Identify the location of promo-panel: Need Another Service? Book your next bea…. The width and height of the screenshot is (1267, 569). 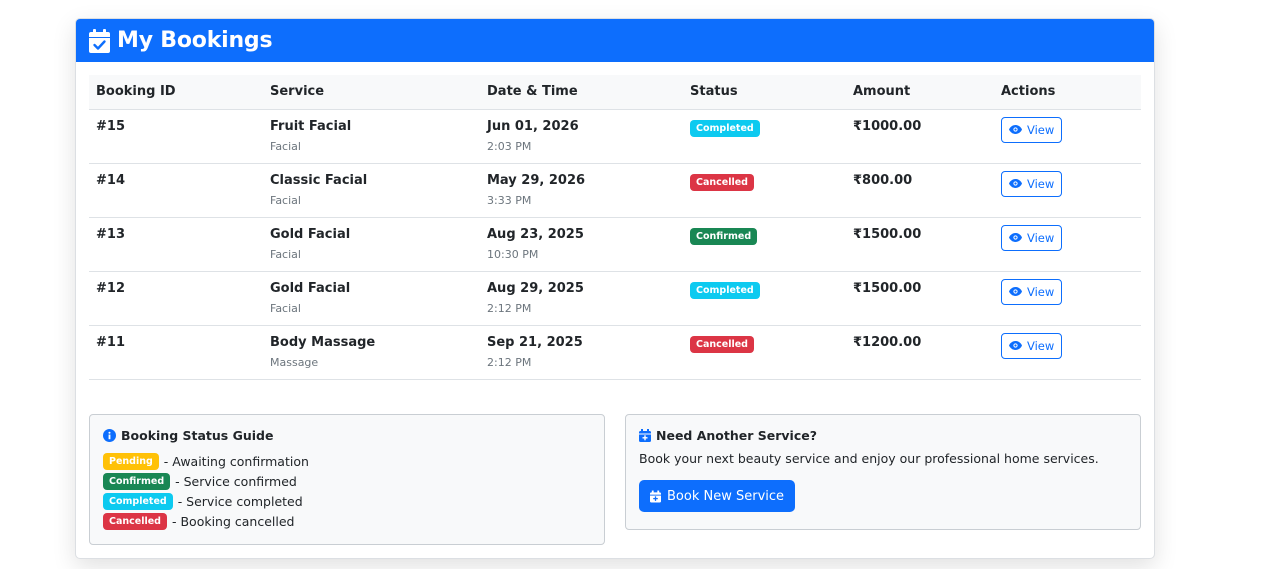
(883, 472).